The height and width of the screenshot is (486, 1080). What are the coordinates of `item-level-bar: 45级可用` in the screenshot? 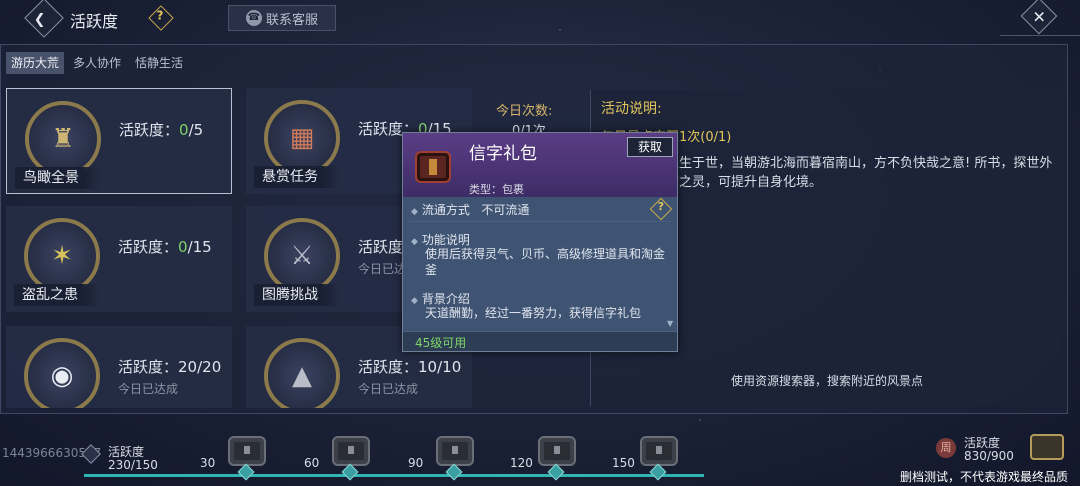 It's located at (540, 341).